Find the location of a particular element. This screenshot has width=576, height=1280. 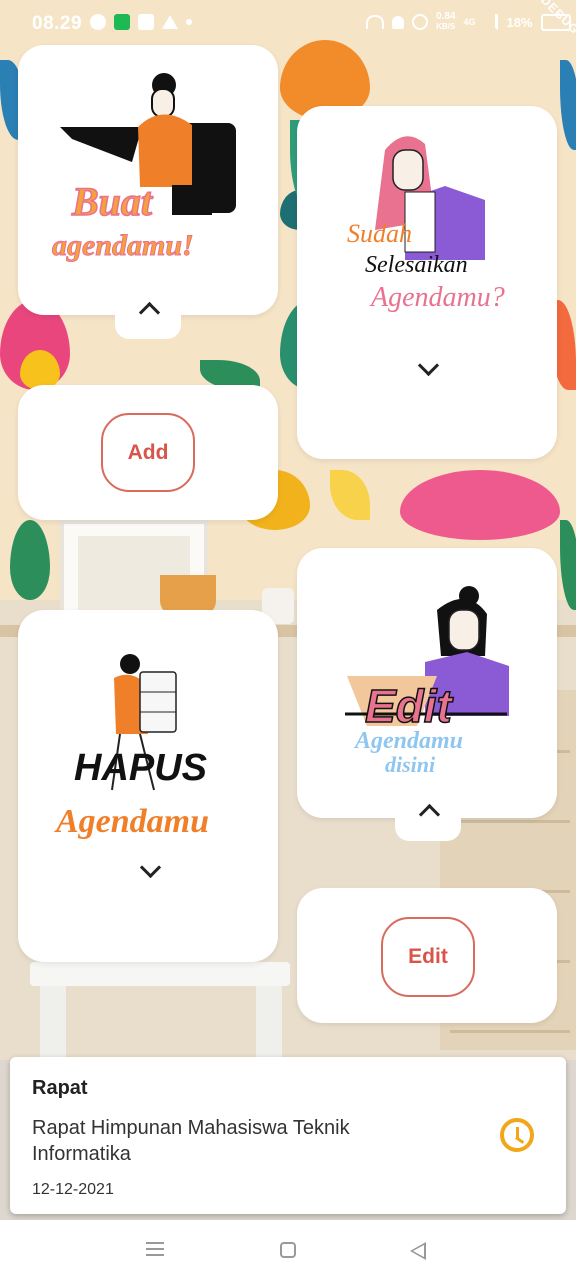

edit-agenda-card: Edit Agendamu disini is located at coordinates (427, 683).